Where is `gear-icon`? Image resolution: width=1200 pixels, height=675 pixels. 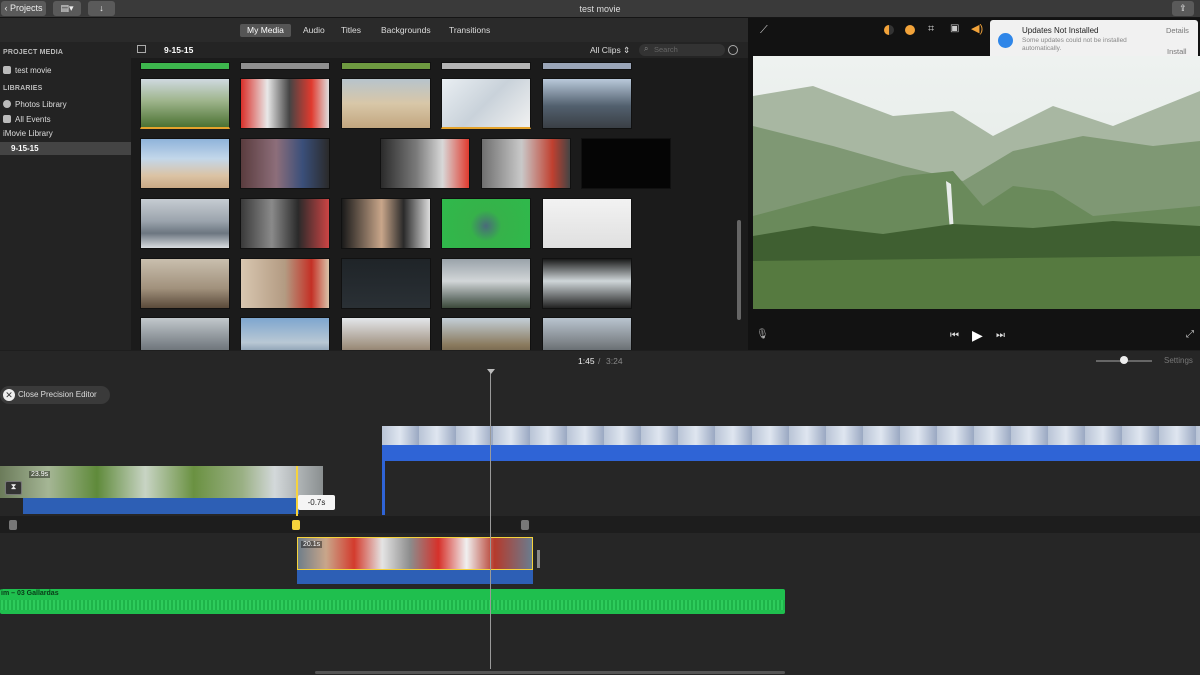
gear-icon is located at coordinates (733, 50).